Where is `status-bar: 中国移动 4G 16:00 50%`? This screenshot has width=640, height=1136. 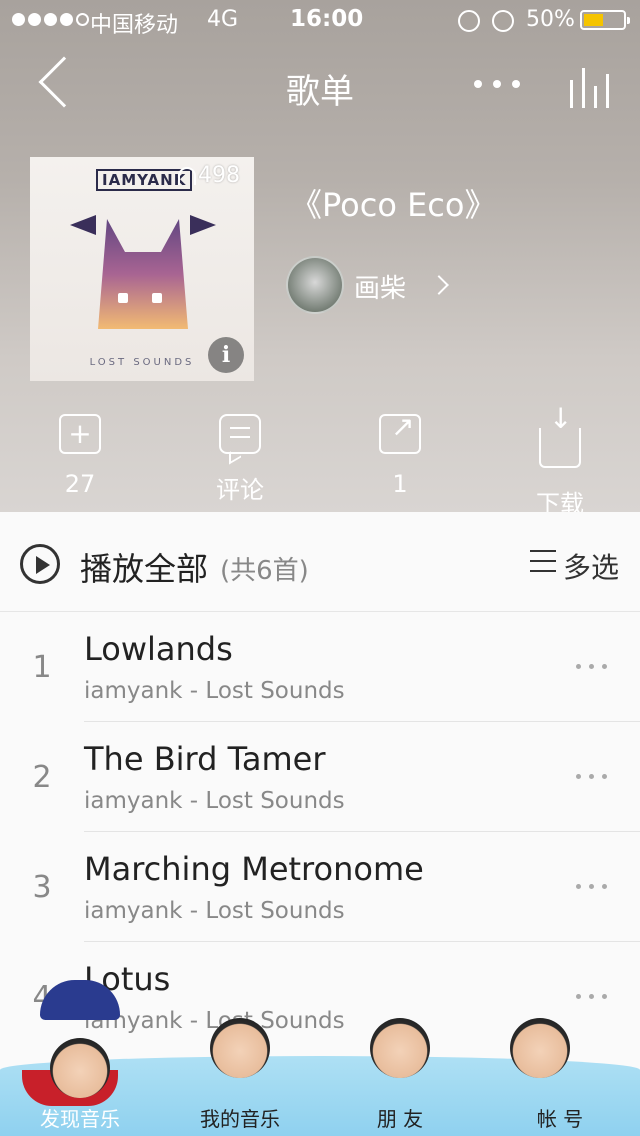
status-bar: 中国移动 4G 16:00 50% is located at coordinates (320, 20).